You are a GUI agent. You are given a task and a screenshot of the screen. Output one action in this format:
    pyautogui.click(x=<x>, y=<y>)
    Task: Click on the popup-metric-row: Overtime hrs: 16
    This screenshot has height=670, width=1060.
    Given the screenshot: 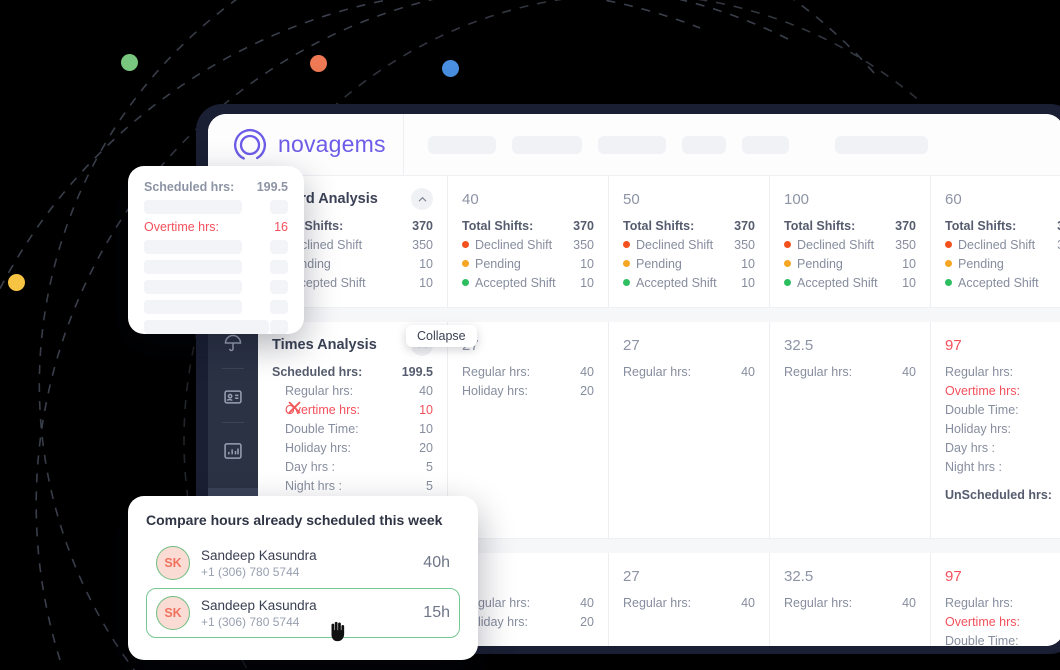 What is the action you would take?
    pyautogui.click(x=216, y=227)
    